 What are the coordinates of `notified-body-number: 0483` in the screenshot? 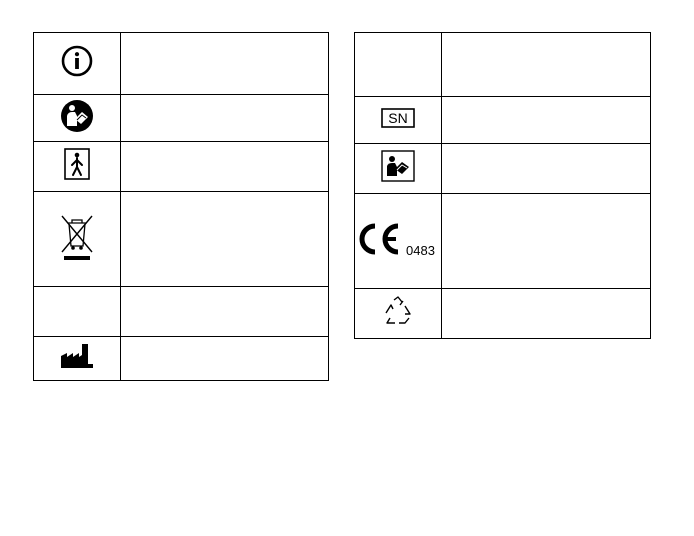 It's located at (420, 250).